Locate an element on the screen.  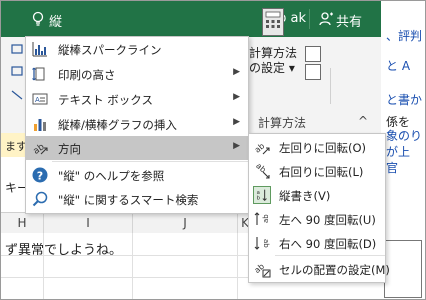
text-box-icon: A is located at coordinates (40, 99).